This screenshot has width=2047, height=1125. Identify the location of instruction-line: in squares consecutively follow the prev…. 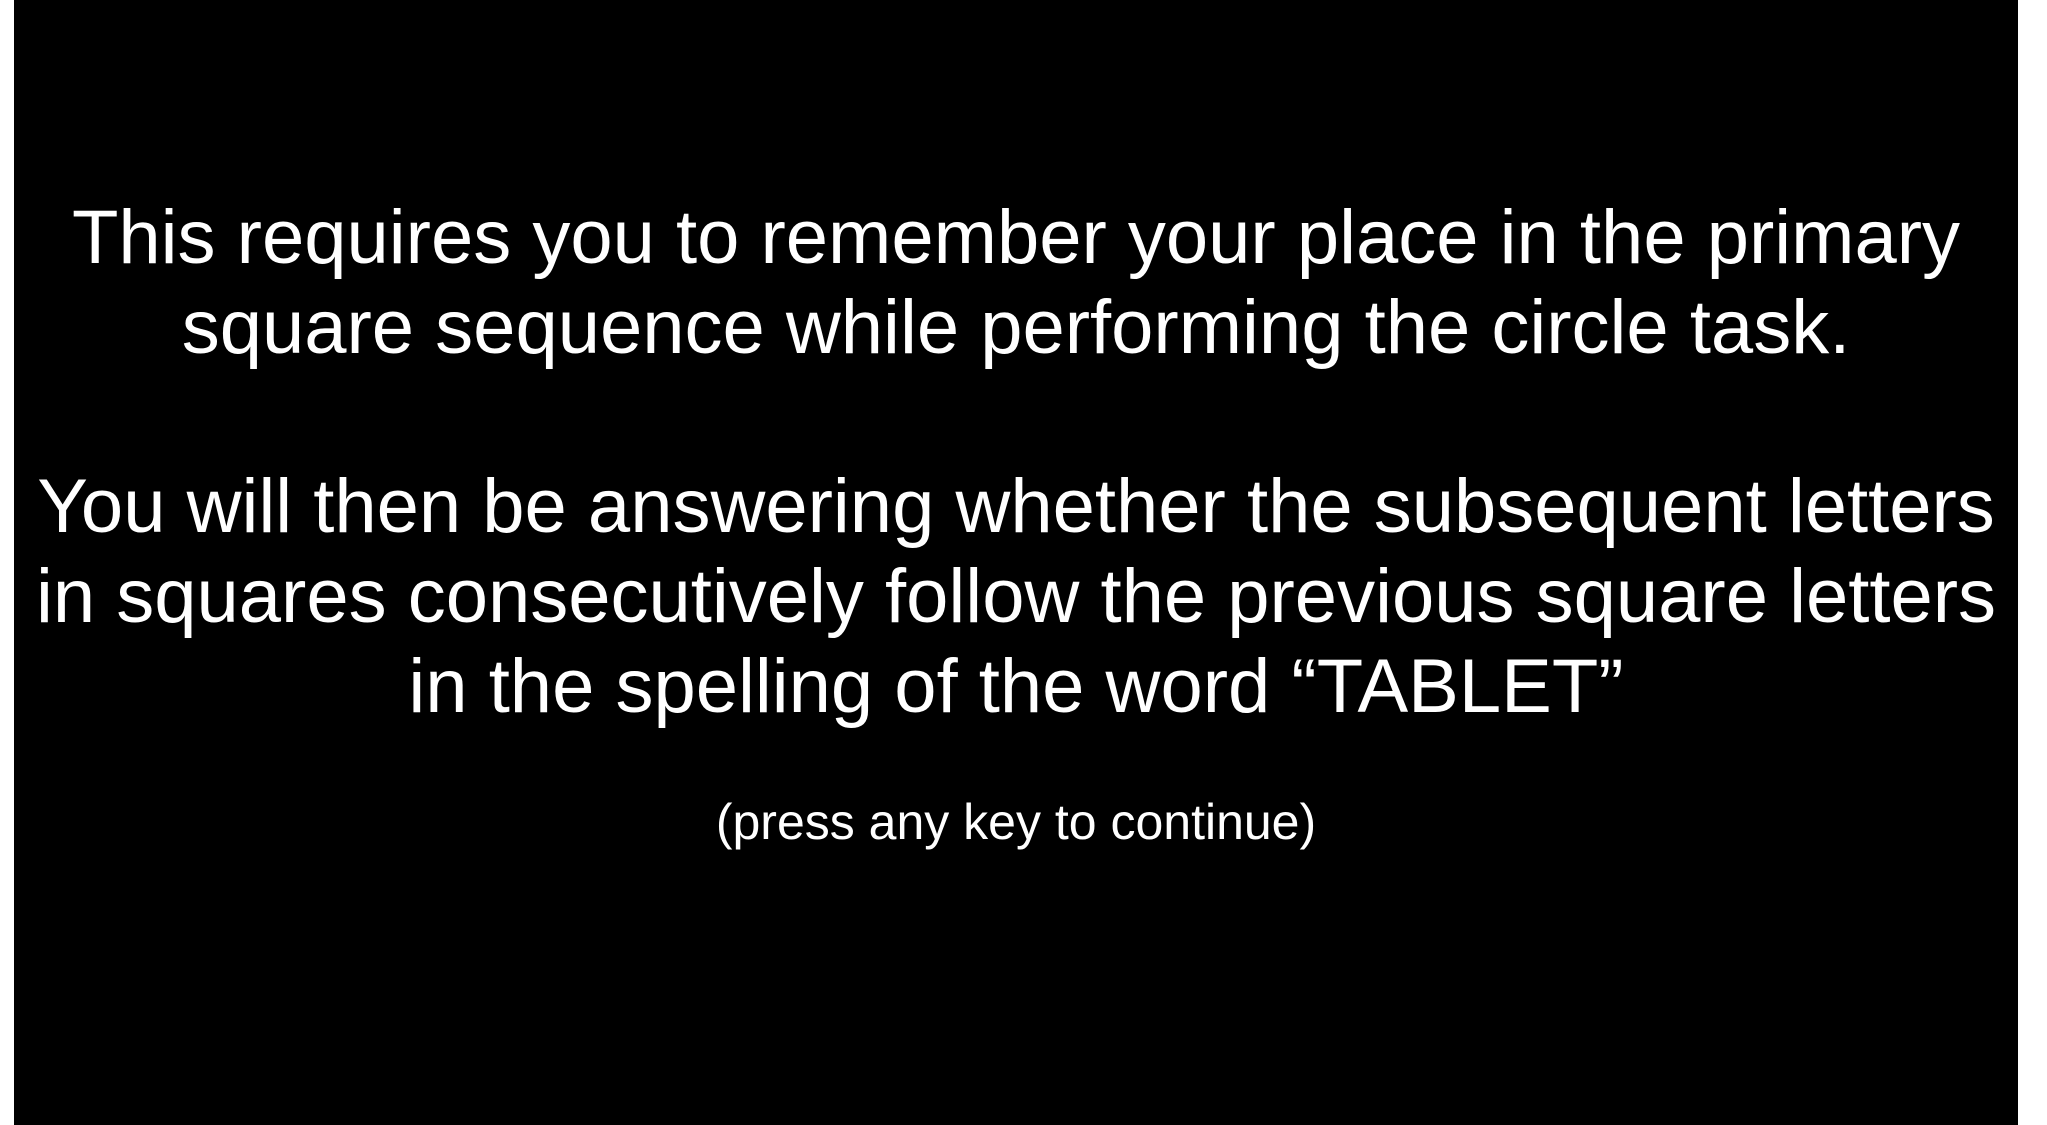
(1016, 596).